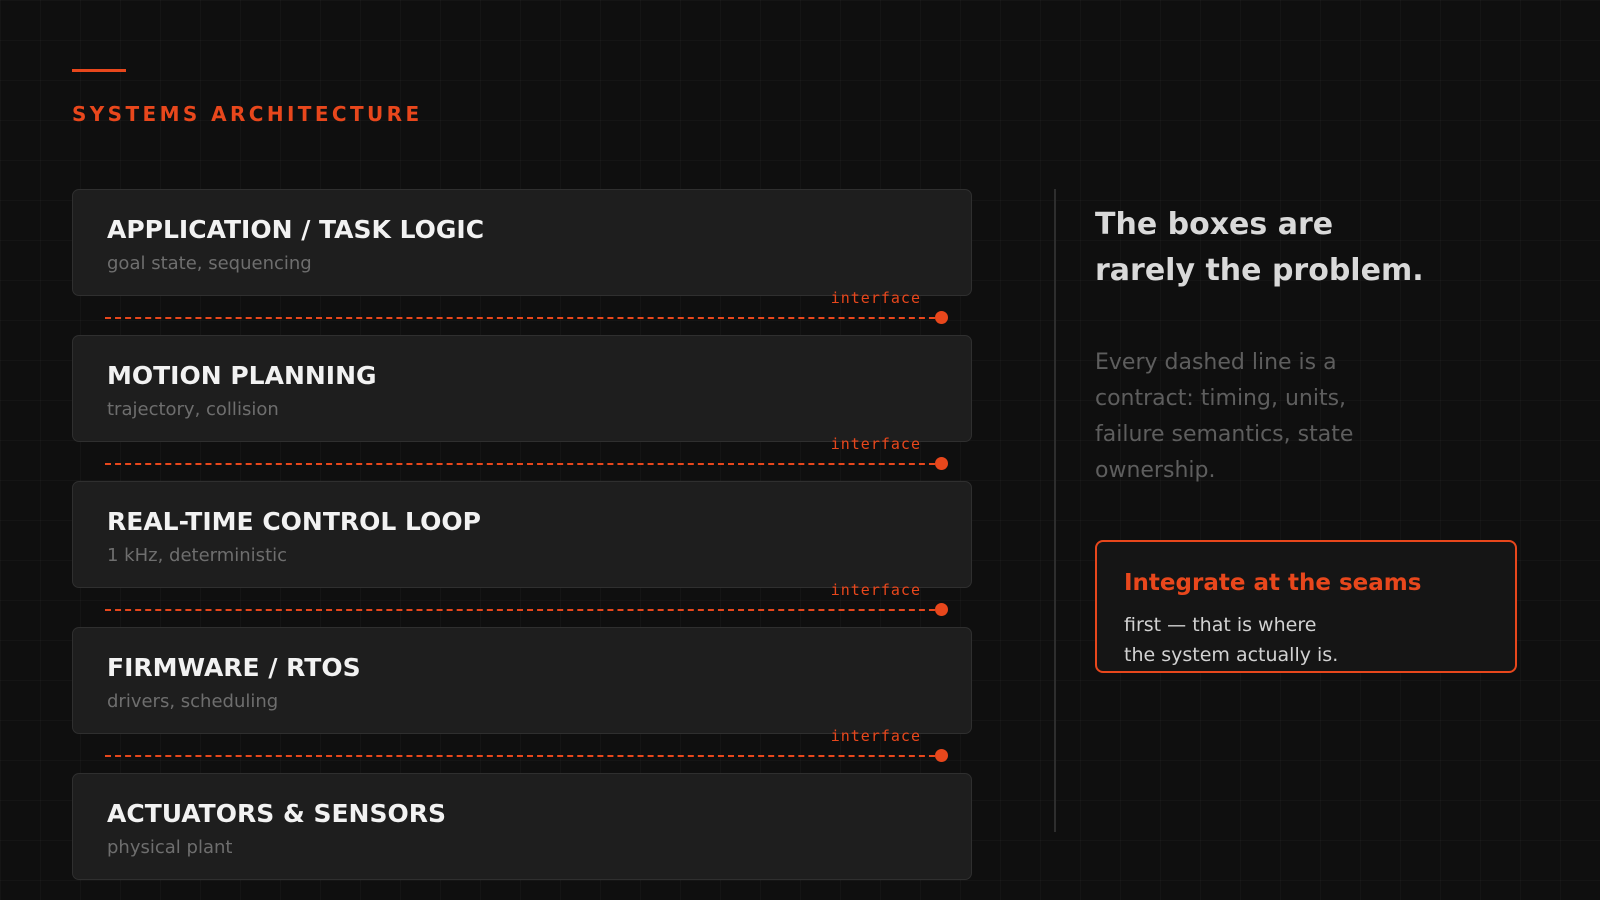  What do you see at coordinates (276, 813) in the screenshot?
I see `layer-title: ACTUATORS & SENSORS` at bounding box center [276, 813].